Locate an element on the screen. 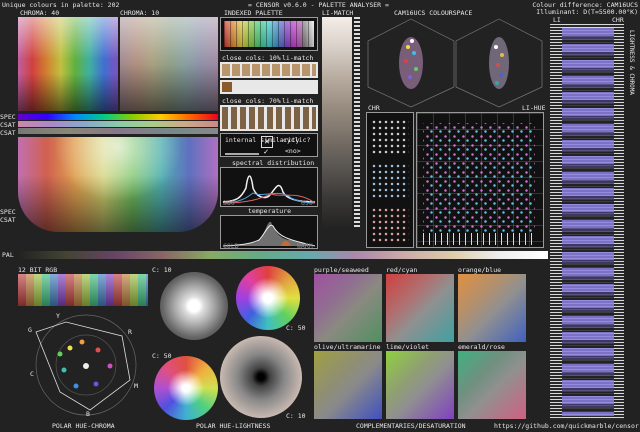  close-cols-10-label: close cols: 10% is located at coordinates (251, 58).